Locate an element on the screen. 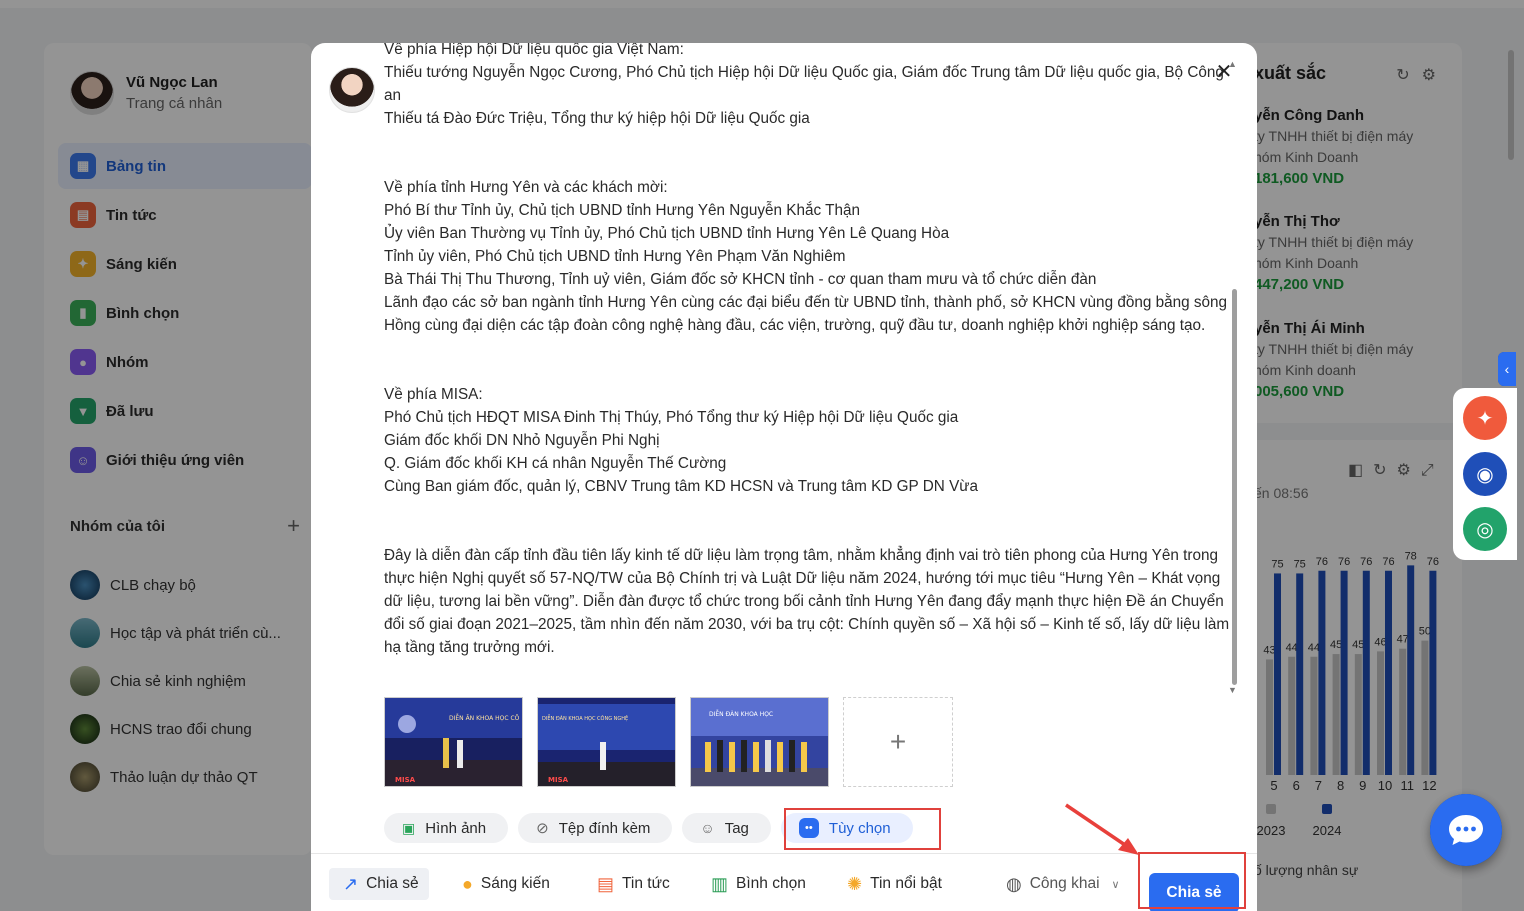 Image resolution: width=1524 pixels, height=911 pixels. bot-icon: ◉ is located at coordinates (1485, 474).